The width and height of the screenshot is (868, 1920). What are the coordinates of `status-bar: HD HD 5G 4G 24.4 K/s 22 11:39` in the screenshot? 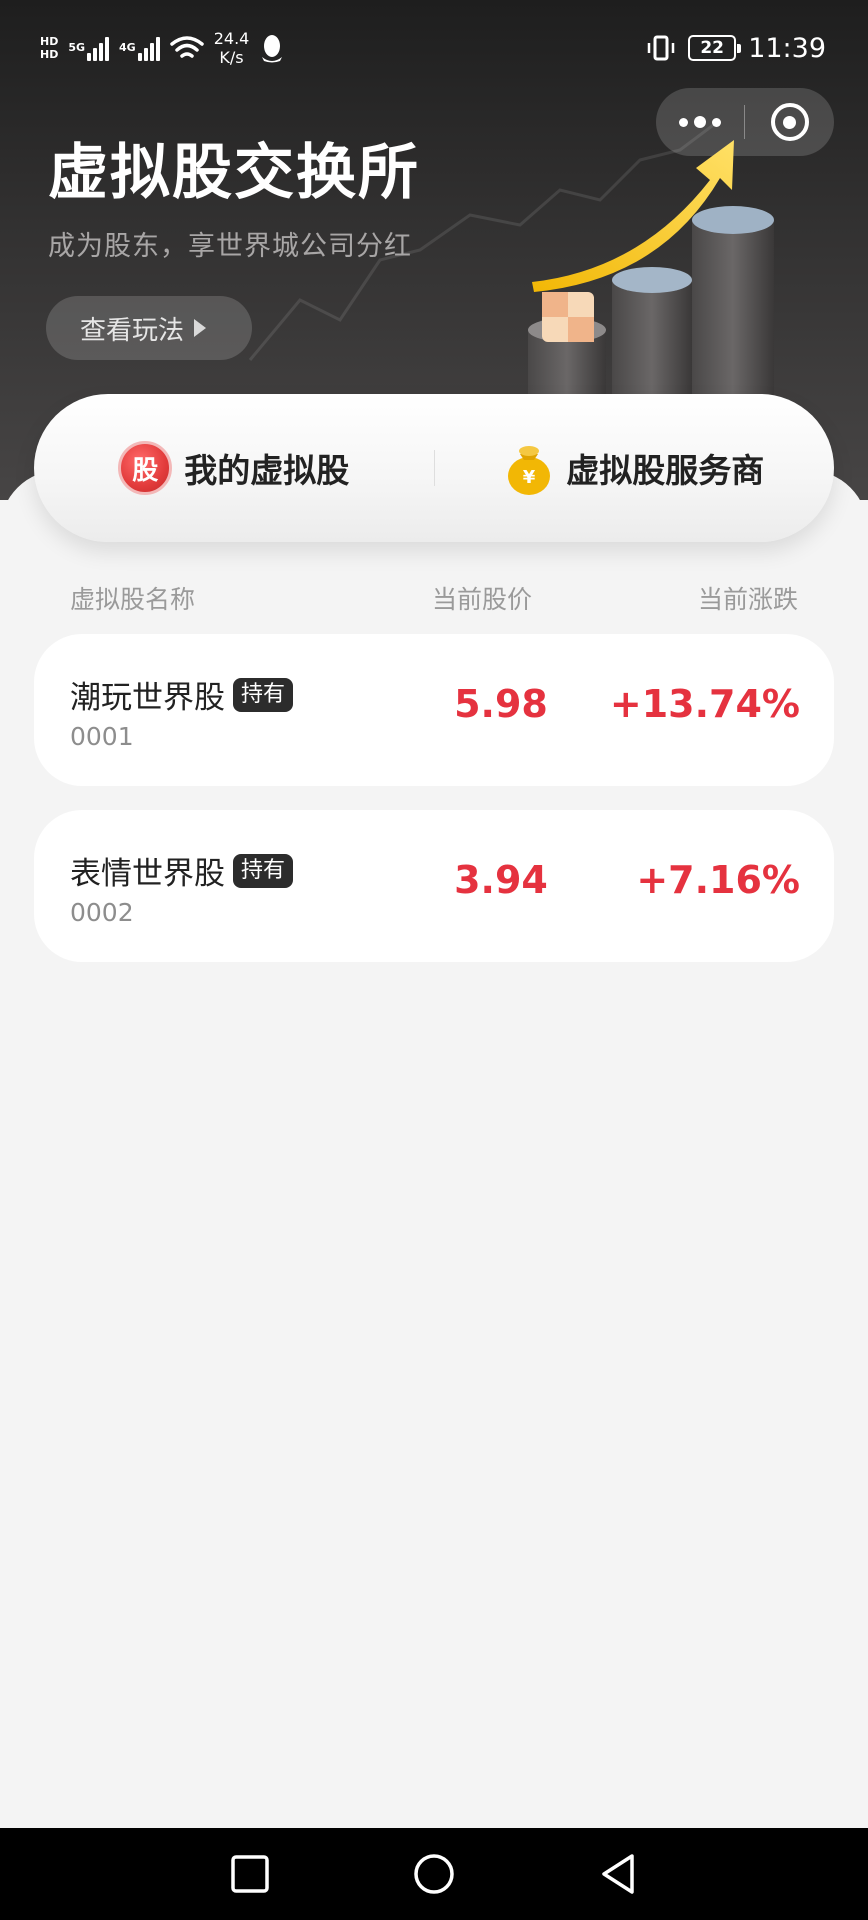 It's located at (434, 48).